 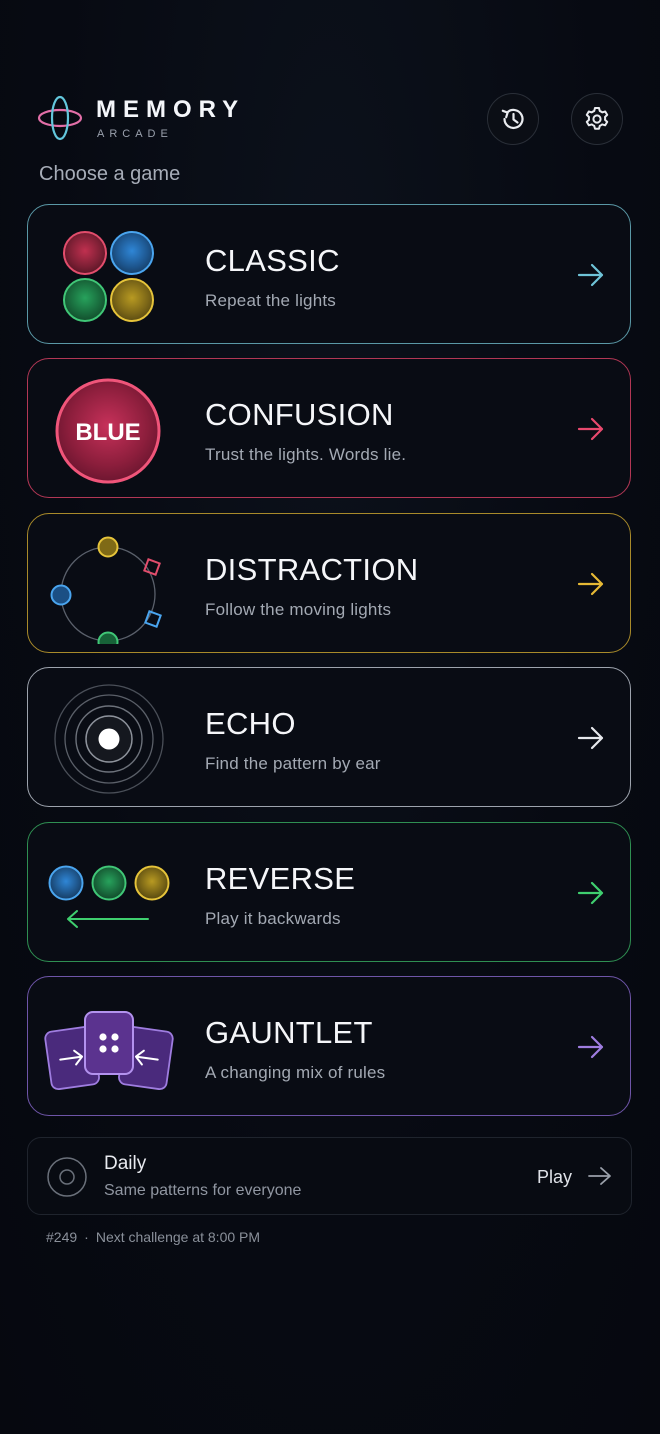 I want to click on game-card-classic: CLASSIC Repeat the lights, so click(x=329, y=274).